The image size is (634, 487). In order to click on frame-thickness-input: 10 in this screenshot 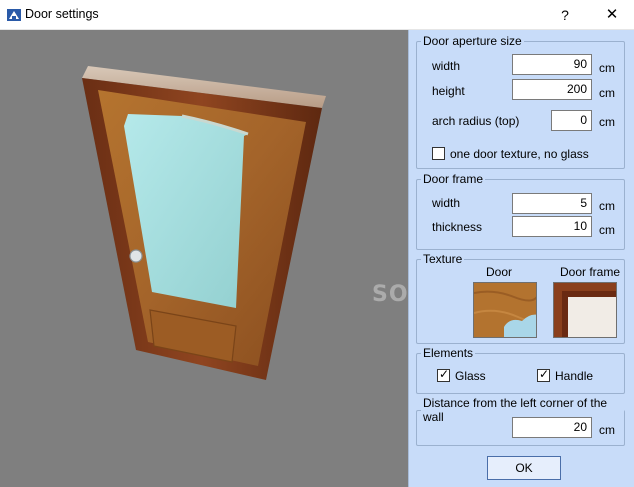, I will do `click(552, 226)`.